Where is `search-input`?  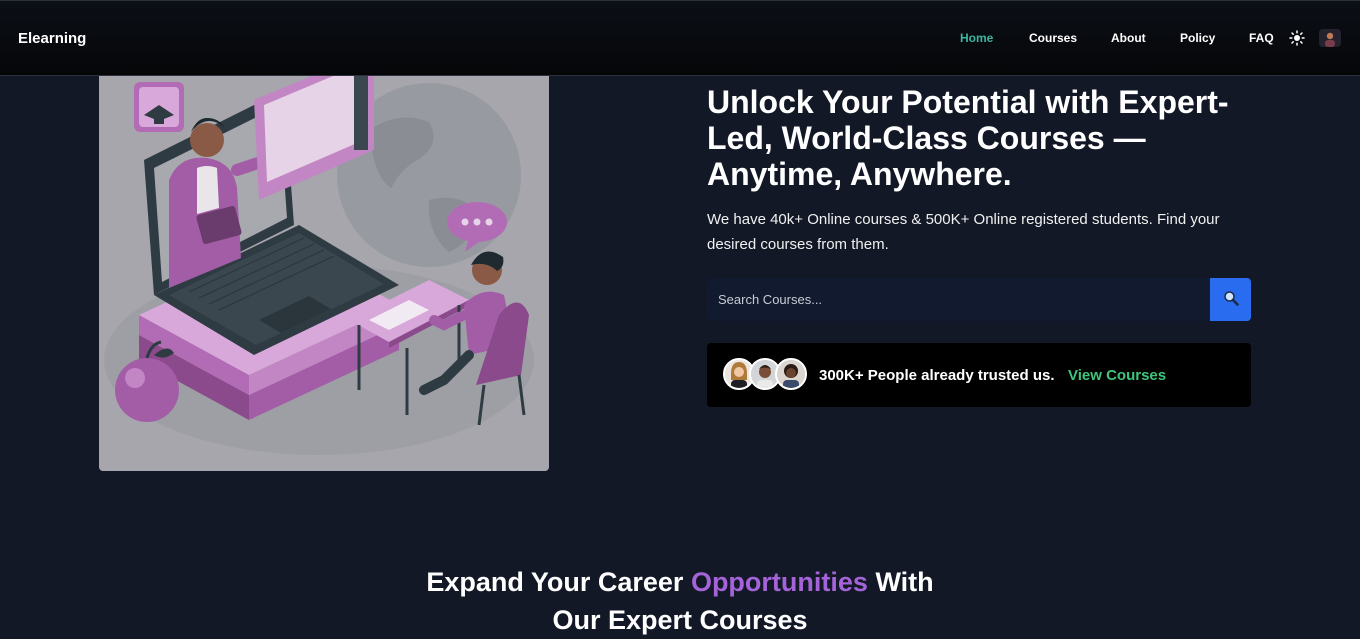
search-input is located at coordinates (958, 299).